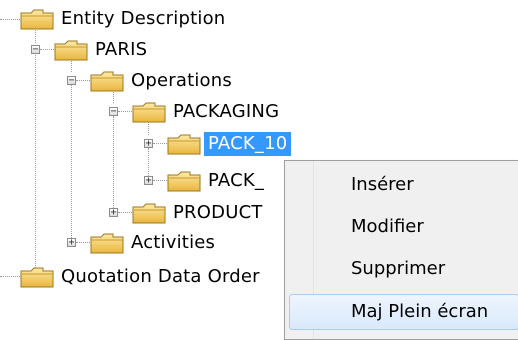 This screenshot has height=340, width=518. I want to click on tree-node-activities: Activities, so click(154, 243).